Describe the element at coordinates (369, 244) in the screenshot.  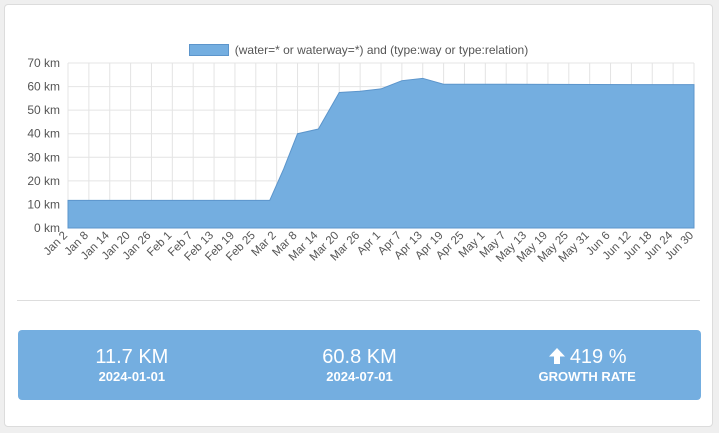
I see `x-tick-label: Apr 1` at that location.